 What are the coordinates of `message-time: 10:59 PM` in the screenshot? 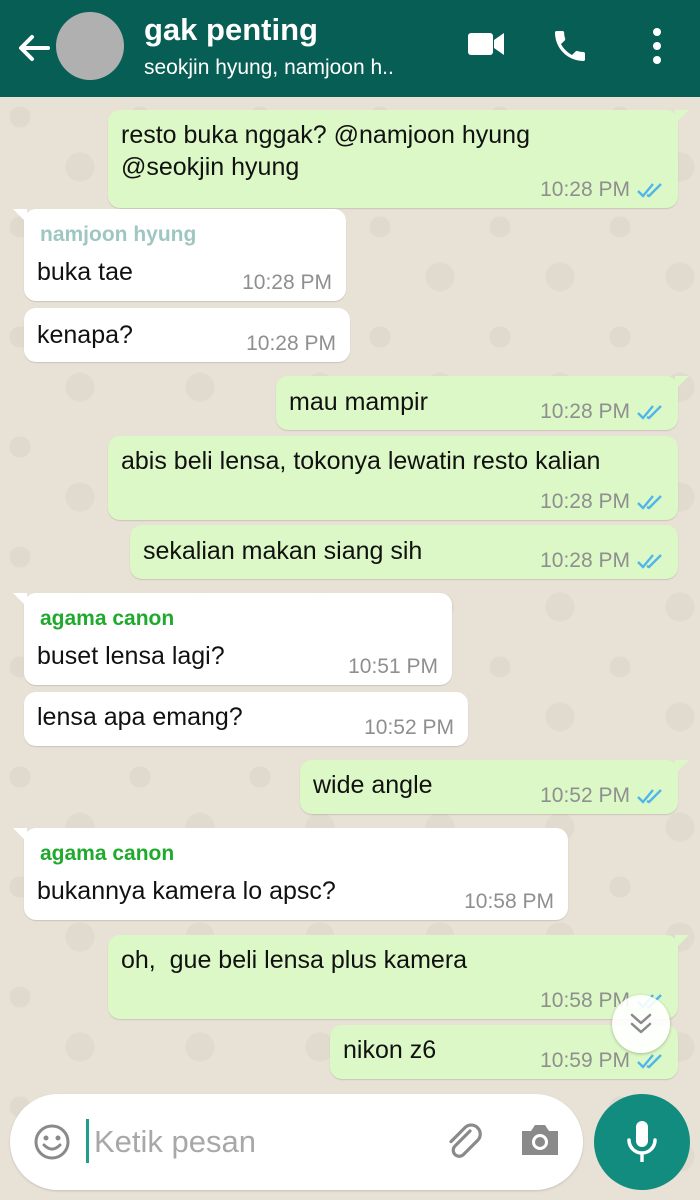 It's located at (585, 1060).